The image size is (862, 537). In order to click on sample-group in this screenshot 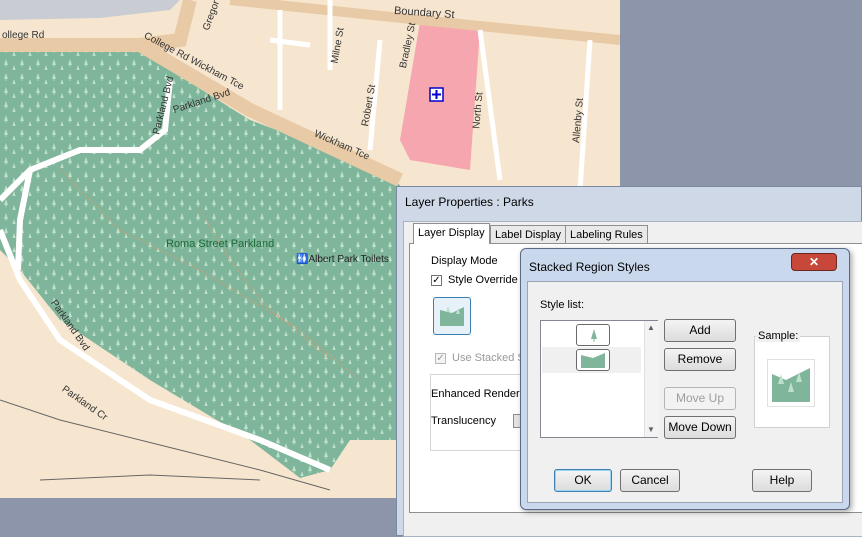, I will do `click(792, 382)`.